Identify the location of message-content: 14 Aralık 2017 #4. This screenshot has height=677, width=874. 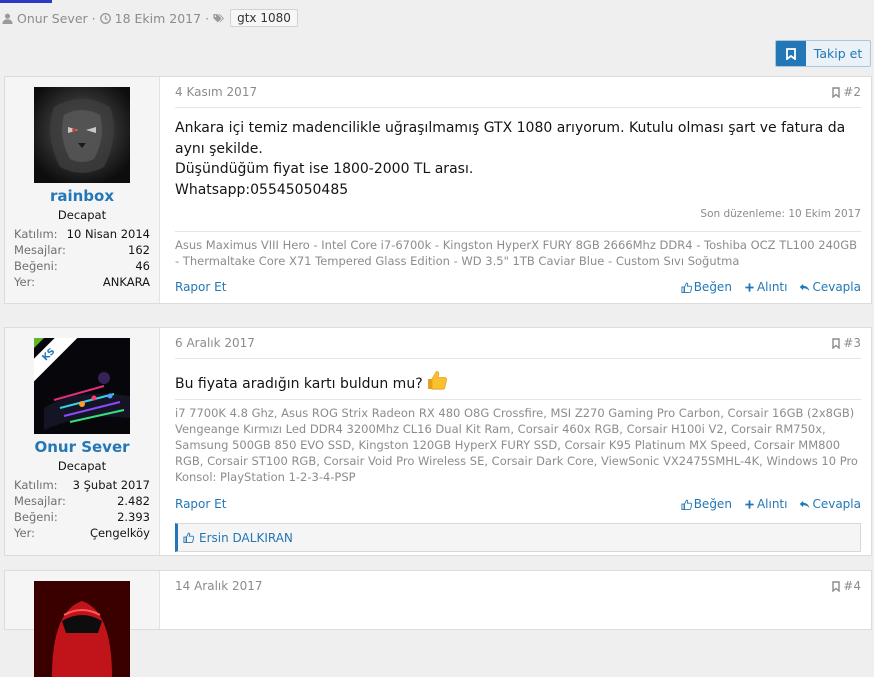
(518, 600).